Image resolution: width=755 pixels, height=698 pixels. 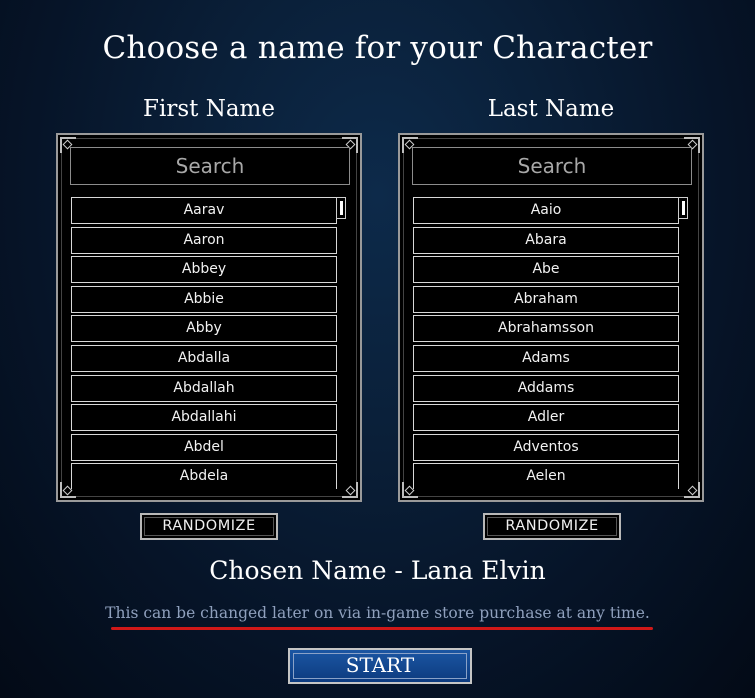 What do you see at coordinates (382, 628) in the screenshot?
I see `note-underline` at bounding box center [382, 628].